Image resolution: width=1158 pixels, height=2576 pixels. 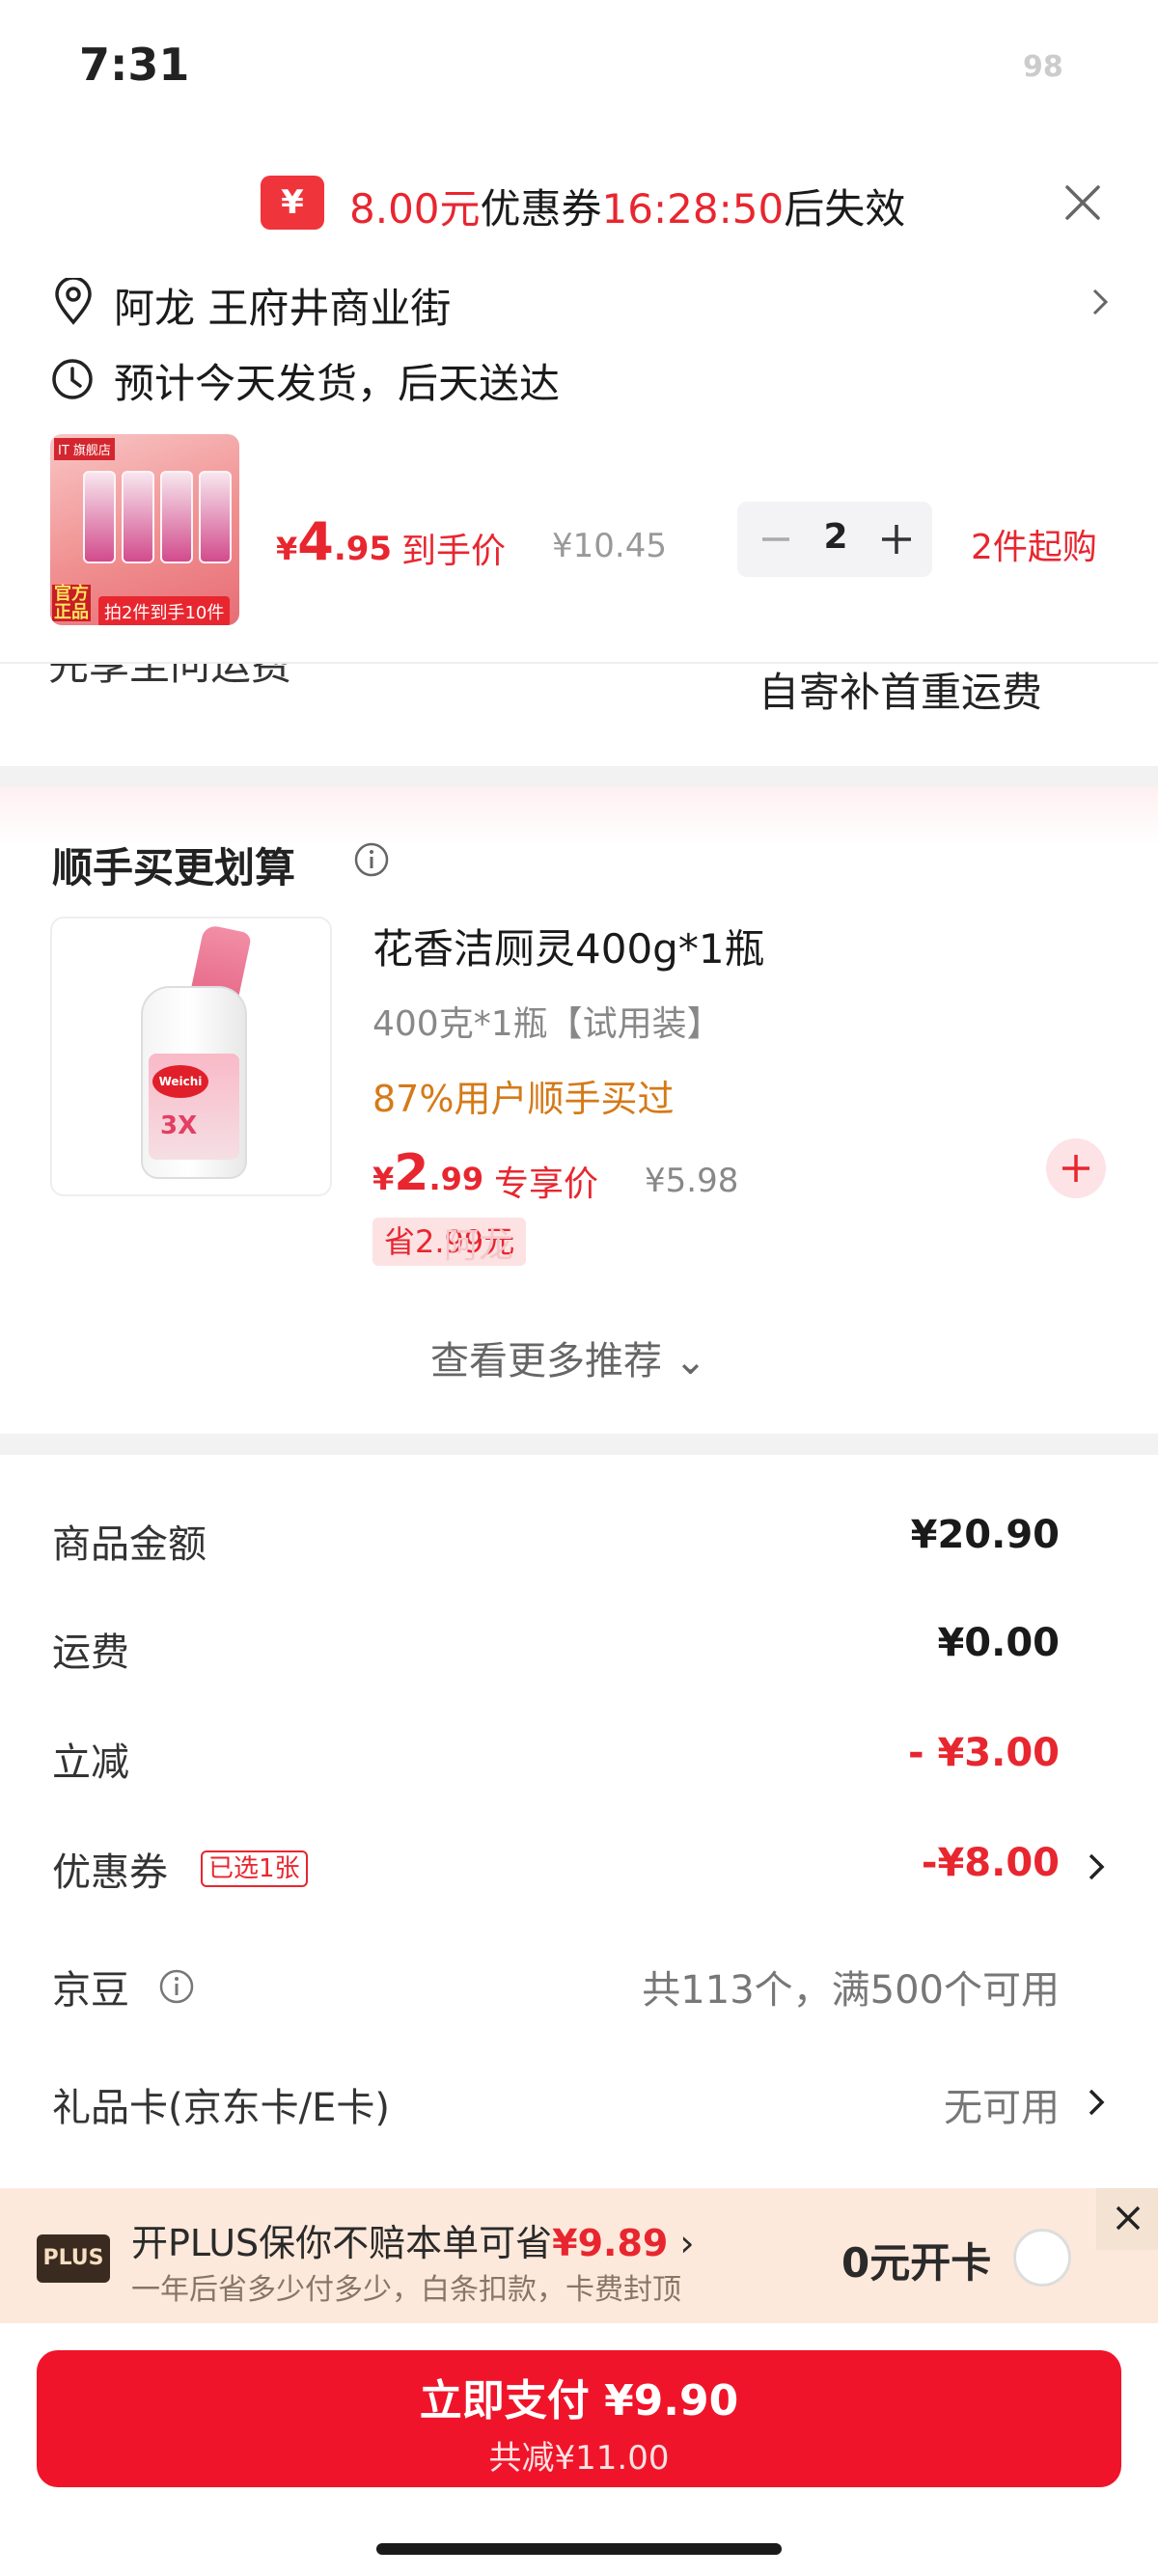 What do you see at coordinates (546, 1185) in the screenshot?
I see `recommend-price-label: 专享价` at bounding box center [546, 1185].